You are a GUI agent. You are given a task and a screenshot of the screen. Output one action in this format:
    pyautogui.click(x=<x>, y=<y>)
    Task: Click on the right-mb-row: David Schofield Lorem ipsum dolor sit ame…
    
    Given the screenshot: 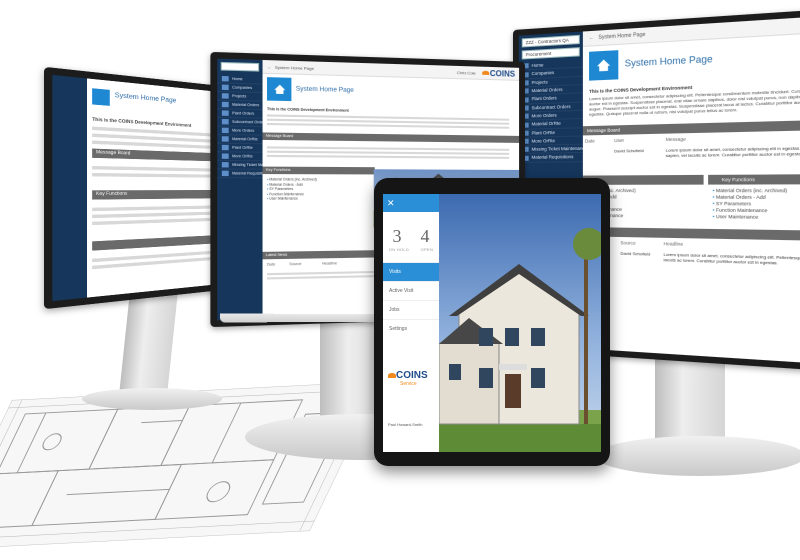 What is the action you would take?
    pyautogui.click(x=692, y=152)
    